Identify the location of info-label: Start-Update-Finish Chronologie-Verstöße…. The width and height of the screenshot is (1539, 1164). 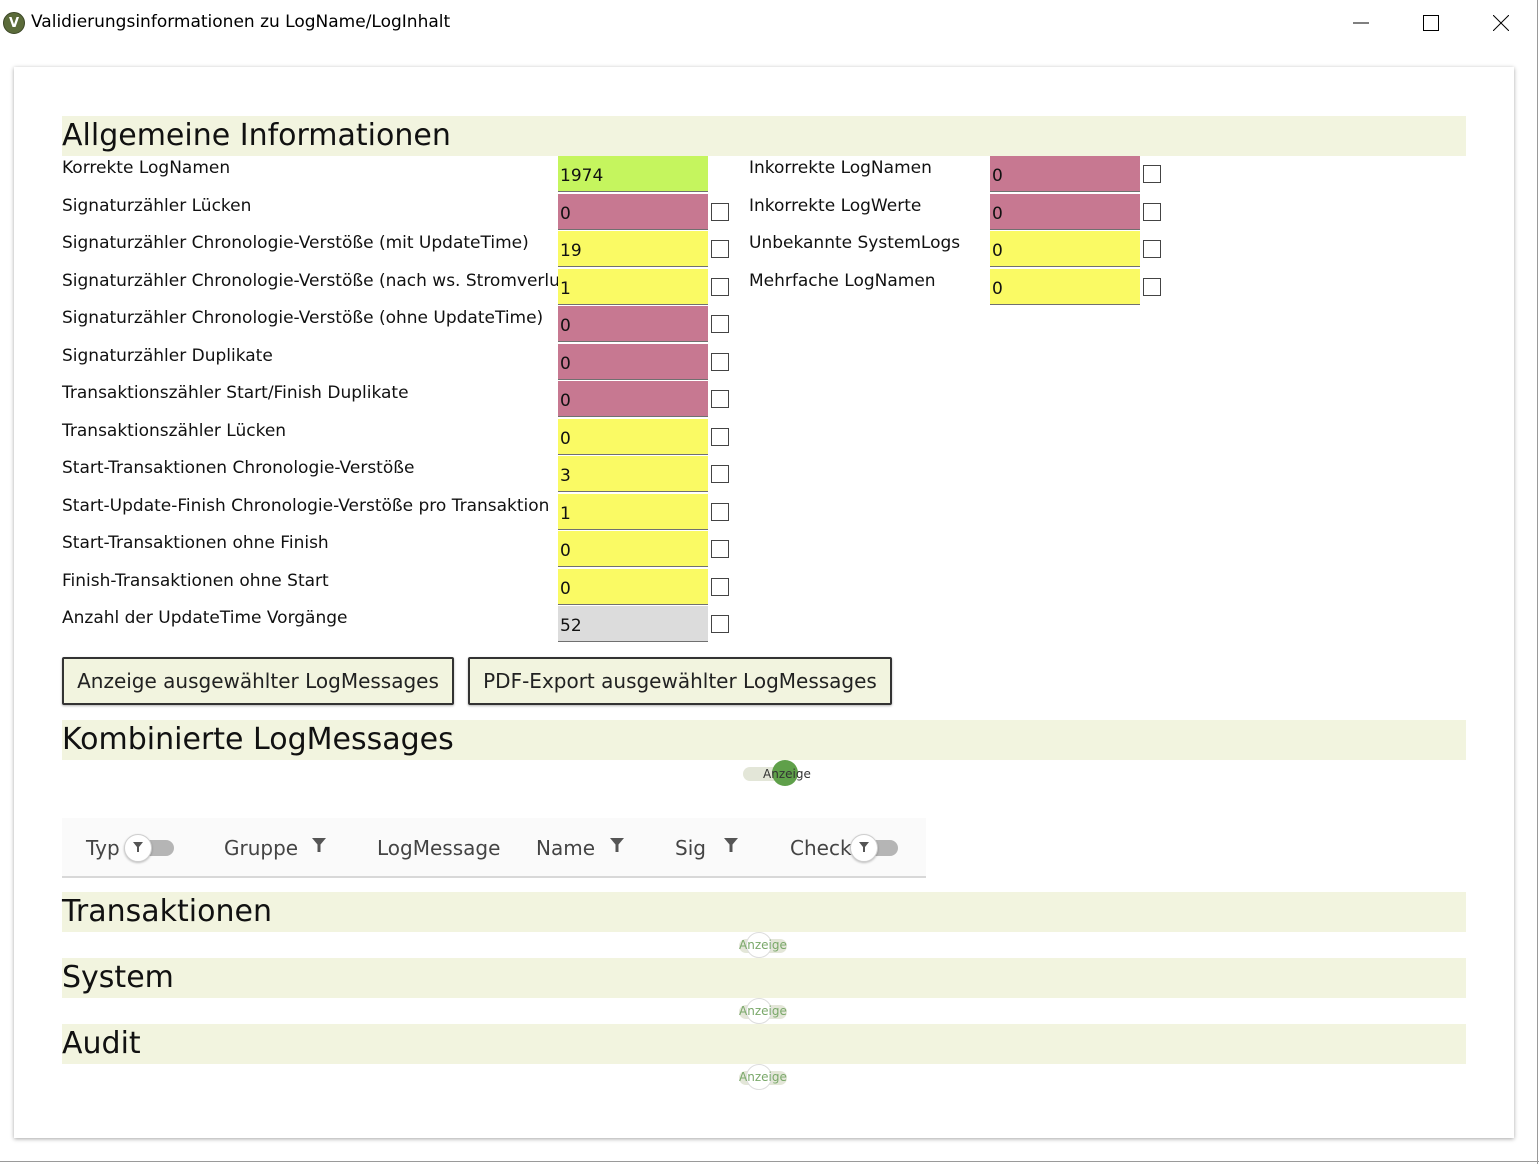
(306, 506).